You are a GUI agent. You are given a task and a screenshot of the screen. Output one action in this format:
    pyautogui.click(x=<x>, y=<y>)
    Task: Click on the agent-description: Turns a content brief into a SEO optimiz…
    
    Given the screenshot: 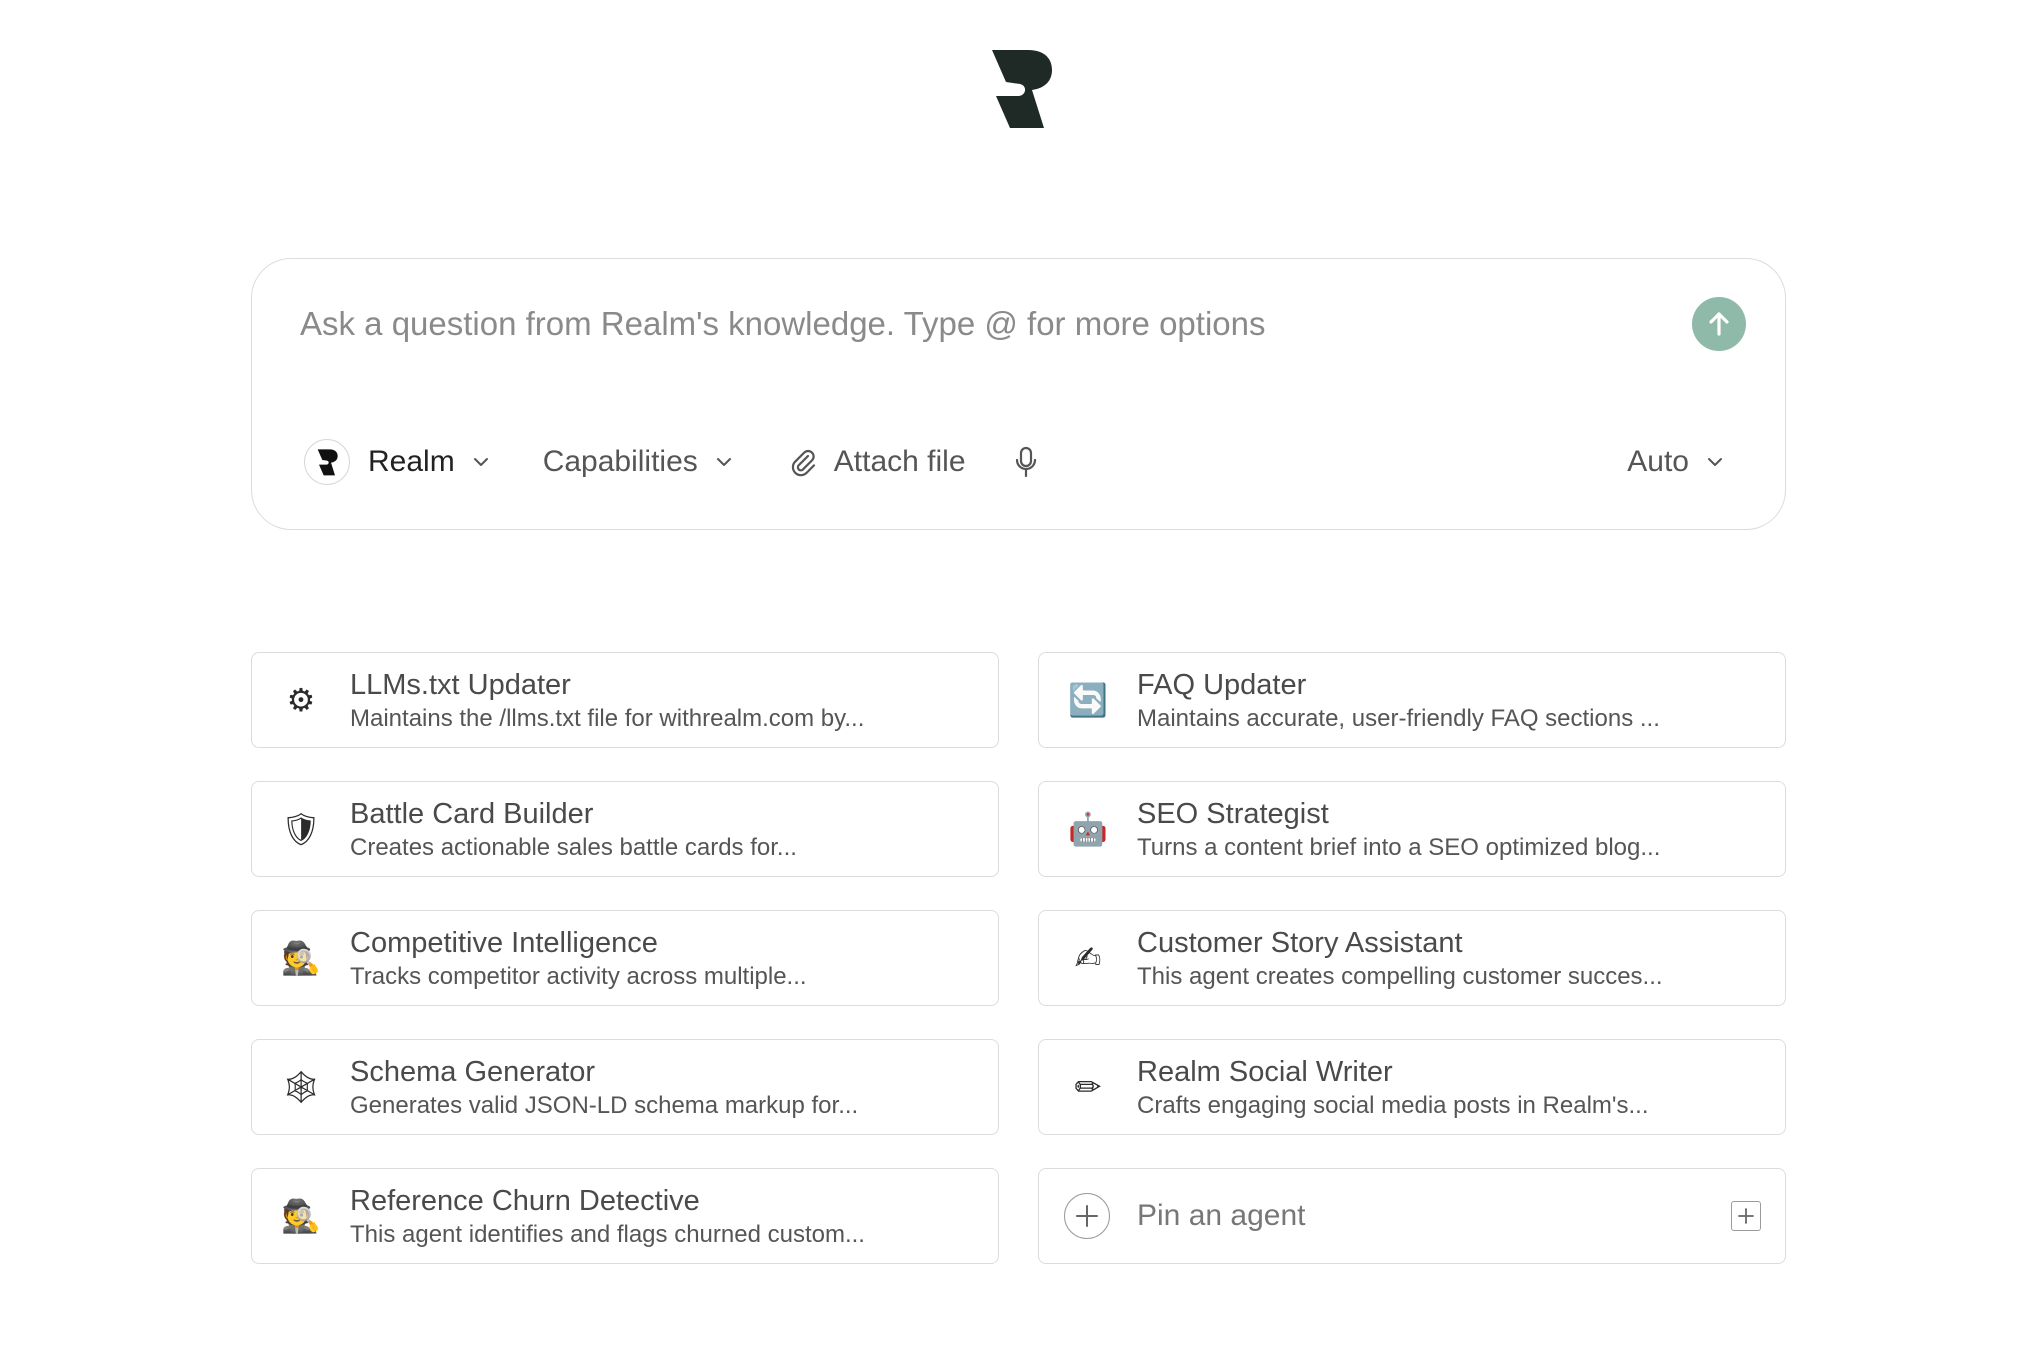 What is the action you would take?
    pyautogui.click(x=1399, y=847)
    